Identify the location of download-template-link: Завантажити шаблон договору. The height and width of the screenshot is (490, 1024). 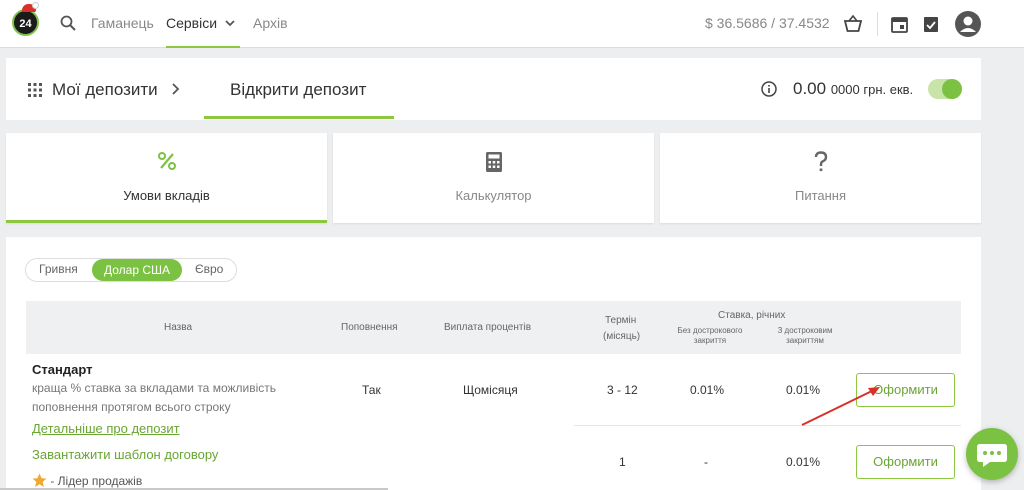
(125, 454).